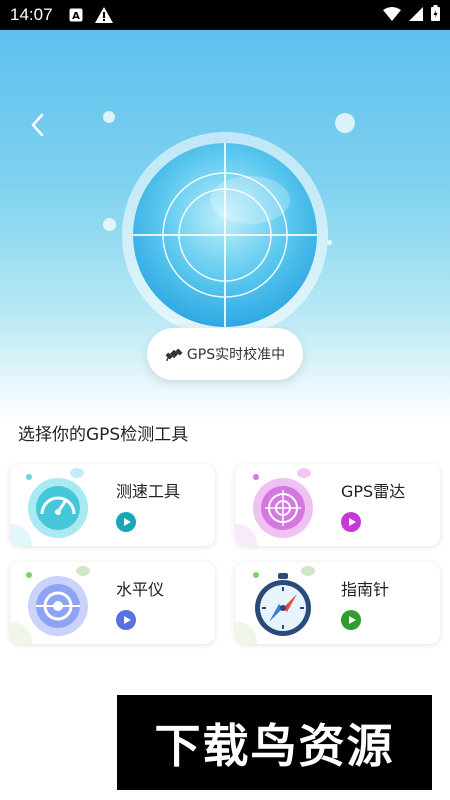 The width and height of the screenshot is (450, 800). I want to click on radar-icon, so click(283, 508).